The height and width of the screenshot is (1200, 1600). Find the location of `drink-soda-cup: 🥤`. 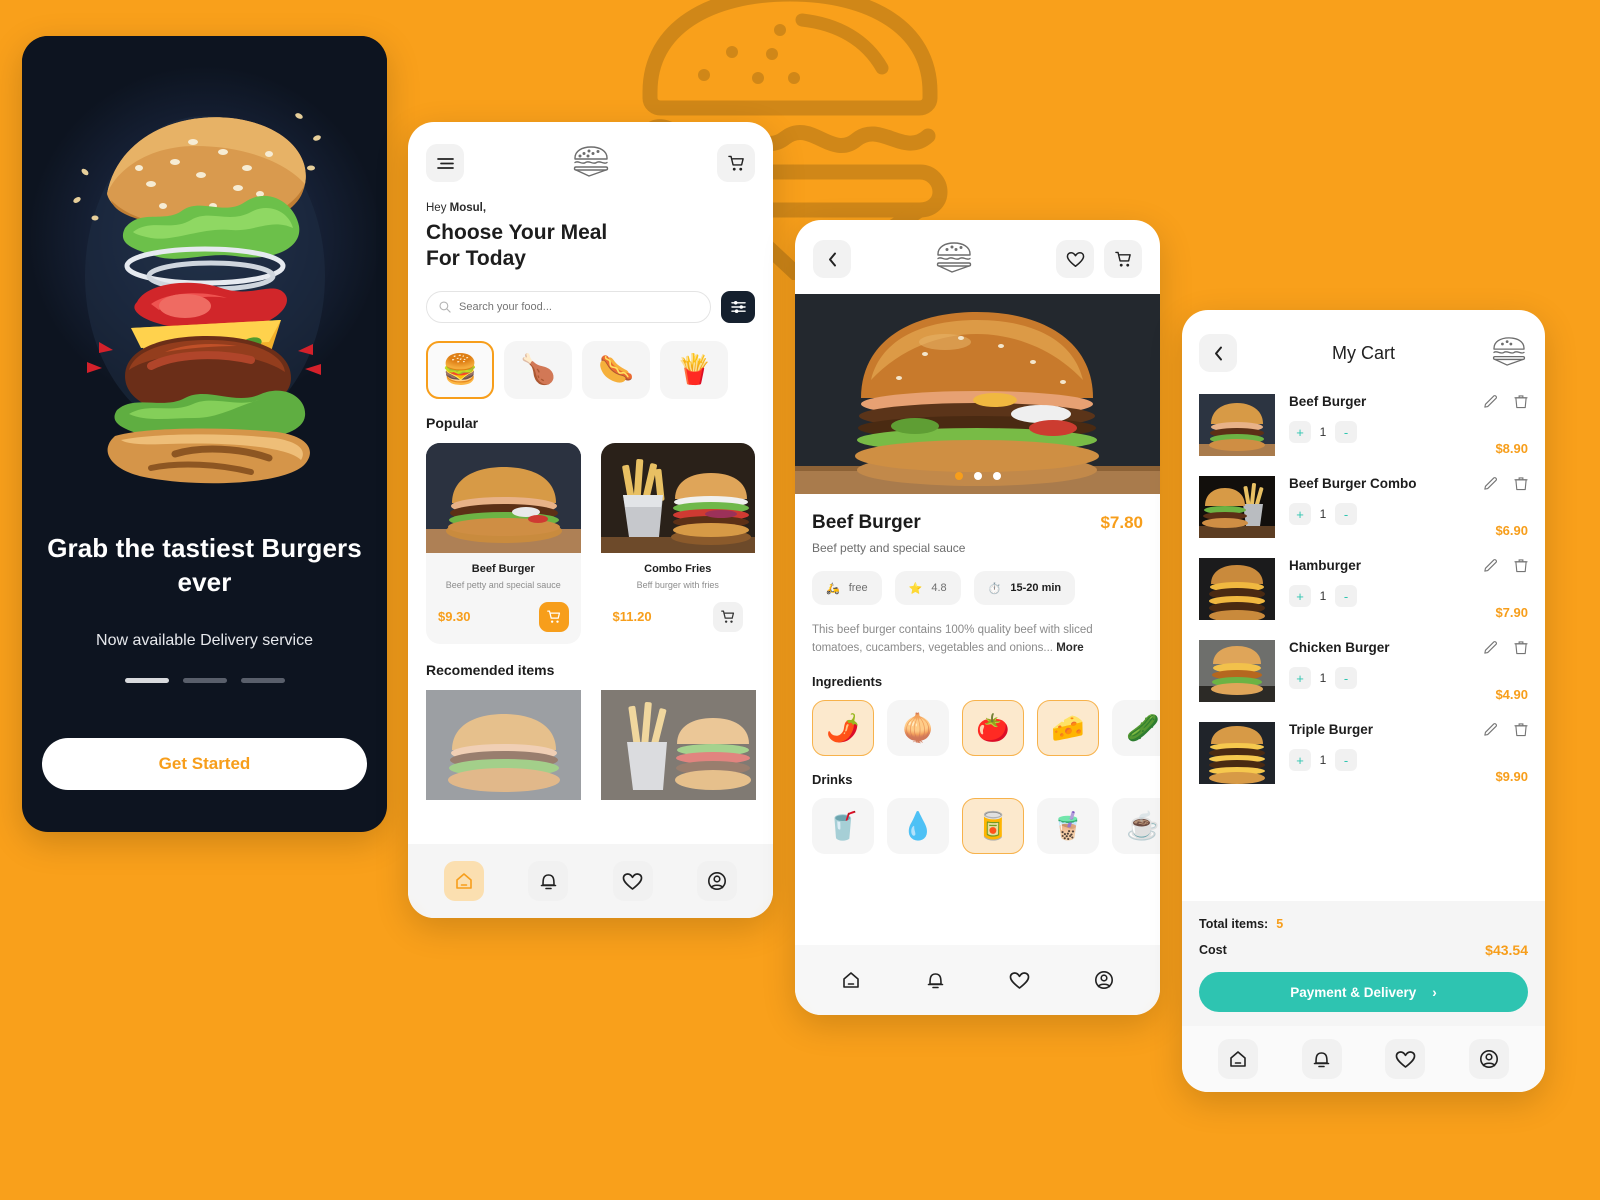

drink-soda-cup: 🥤 is located at coordinates (843, 825).